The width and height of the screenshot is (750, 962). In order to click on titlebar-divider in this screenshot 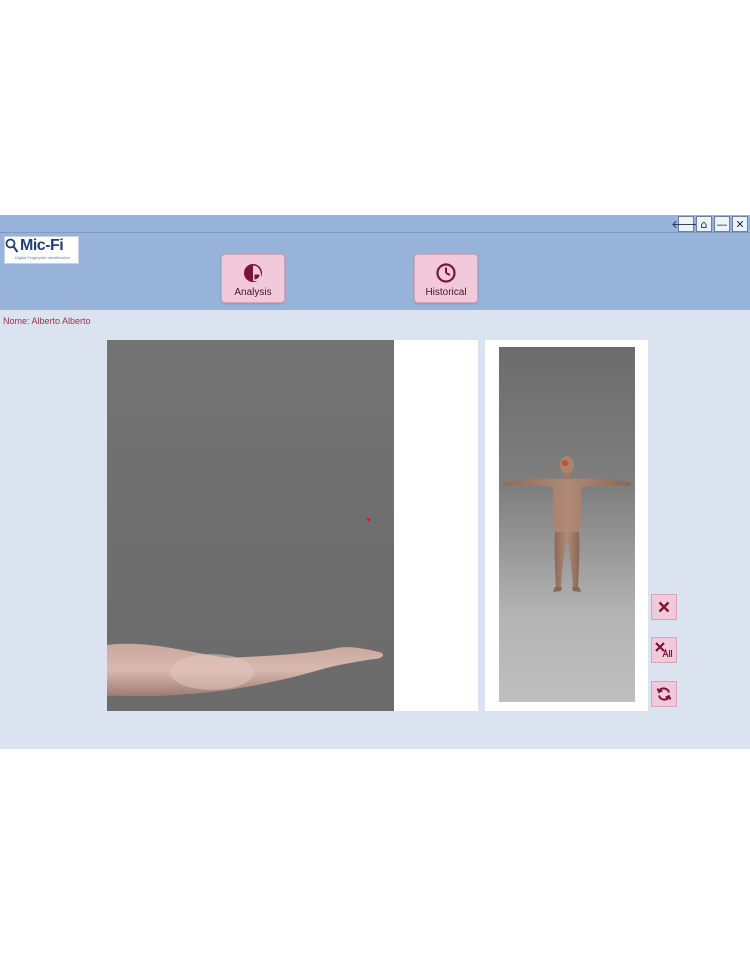, I will do `click(375, 232)`.